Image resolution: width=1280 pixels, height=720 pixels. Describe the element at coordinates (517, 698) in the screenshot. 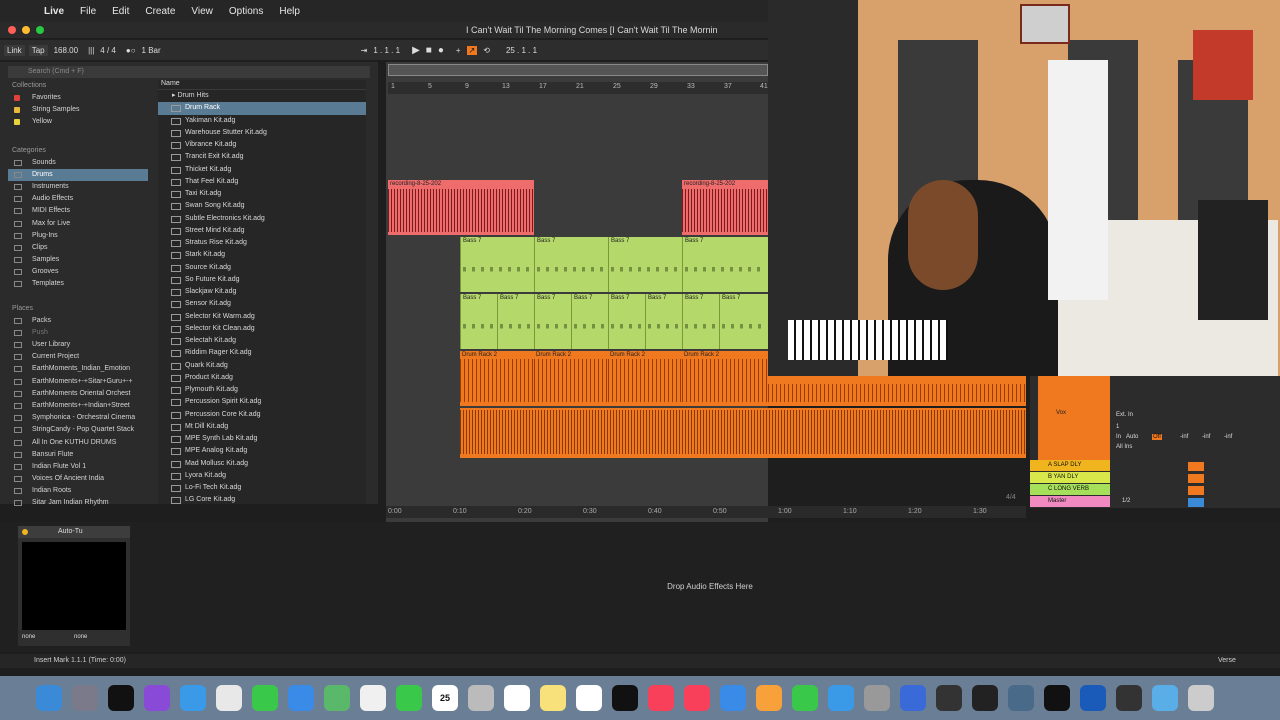

I see `reminders-icon` at that location.